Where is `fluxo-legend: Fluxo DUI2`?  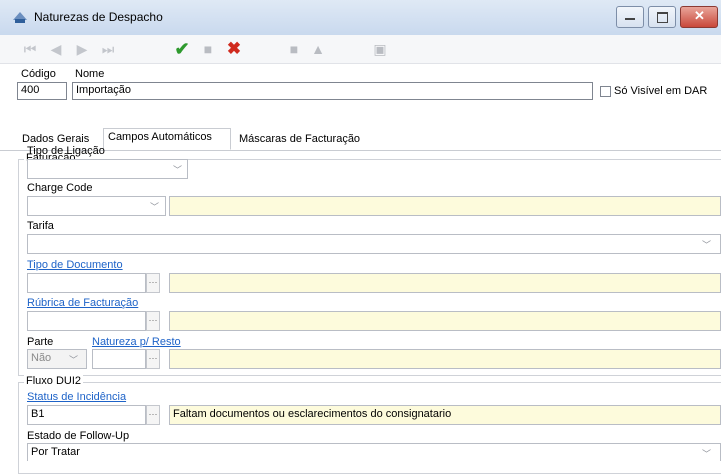 fluxo-legend: Fluxo DUI2 is located at coordinates (54, 381).